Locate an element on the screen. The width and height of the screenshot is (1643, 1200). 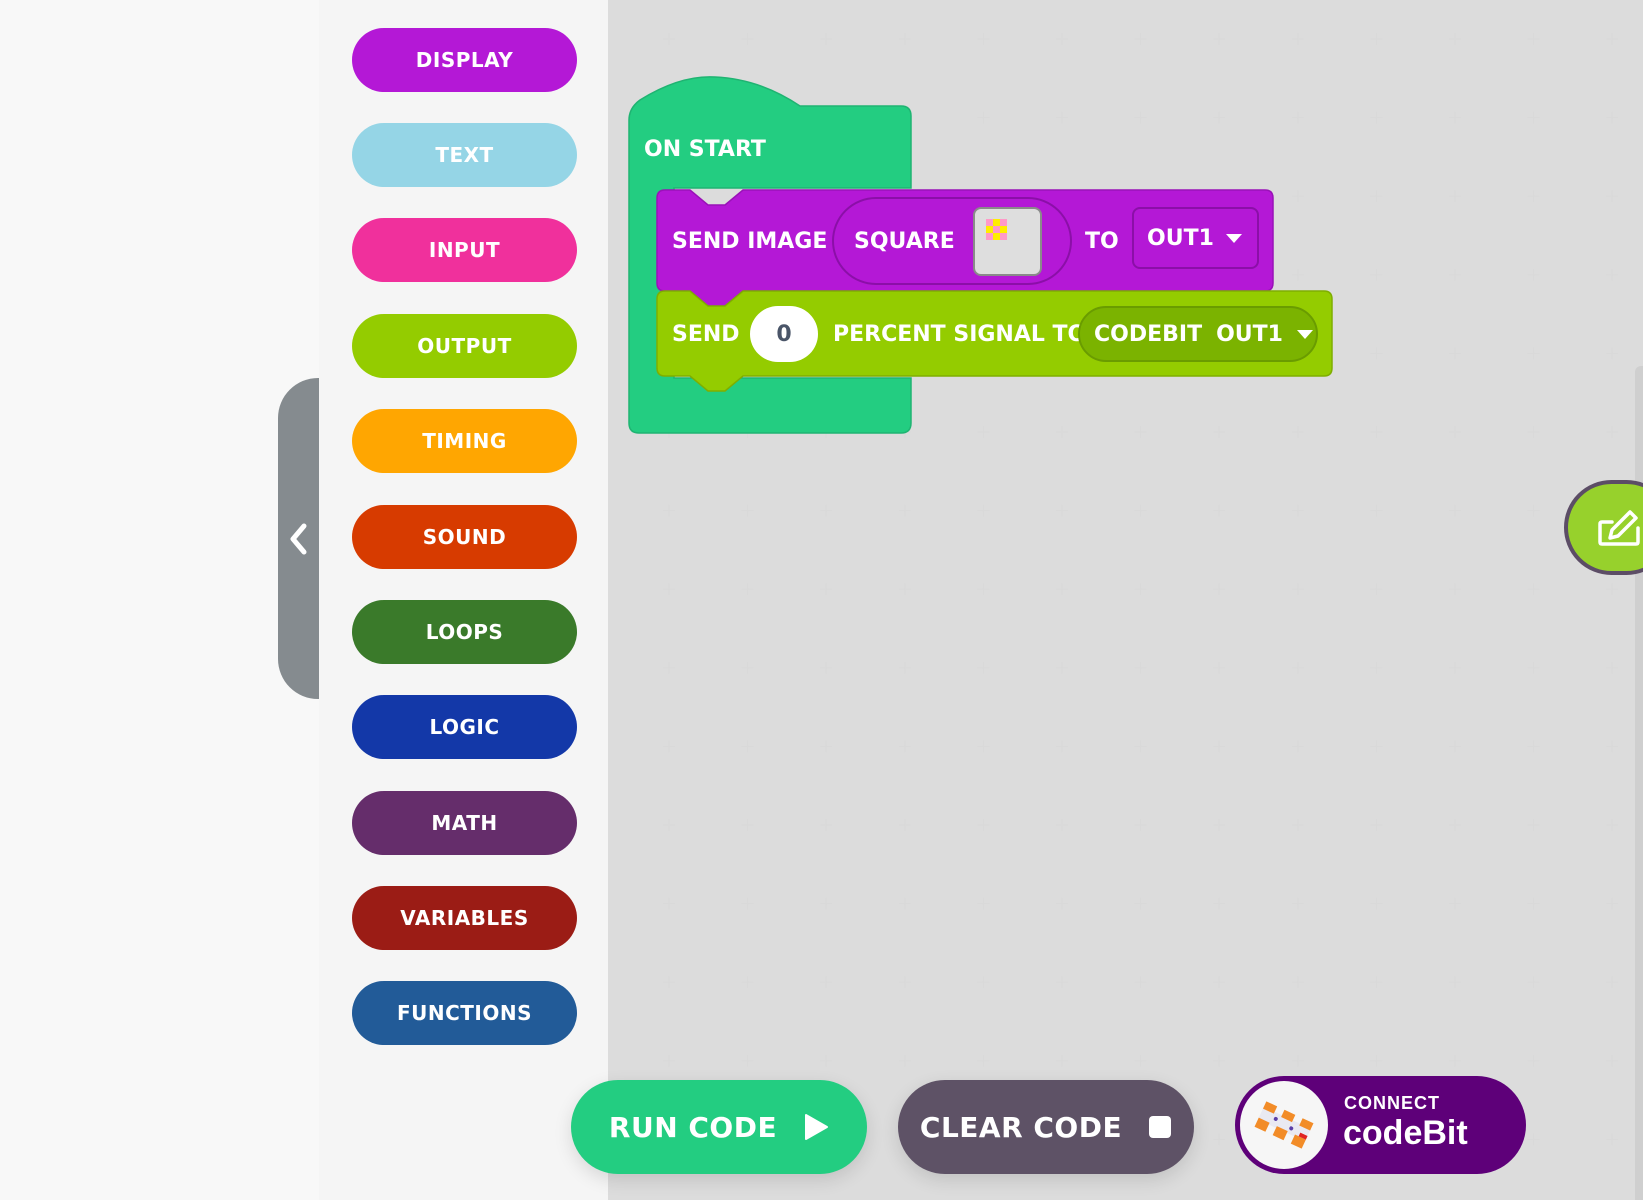
category-variables: VARIABLES is located at coordinates (464, 918).